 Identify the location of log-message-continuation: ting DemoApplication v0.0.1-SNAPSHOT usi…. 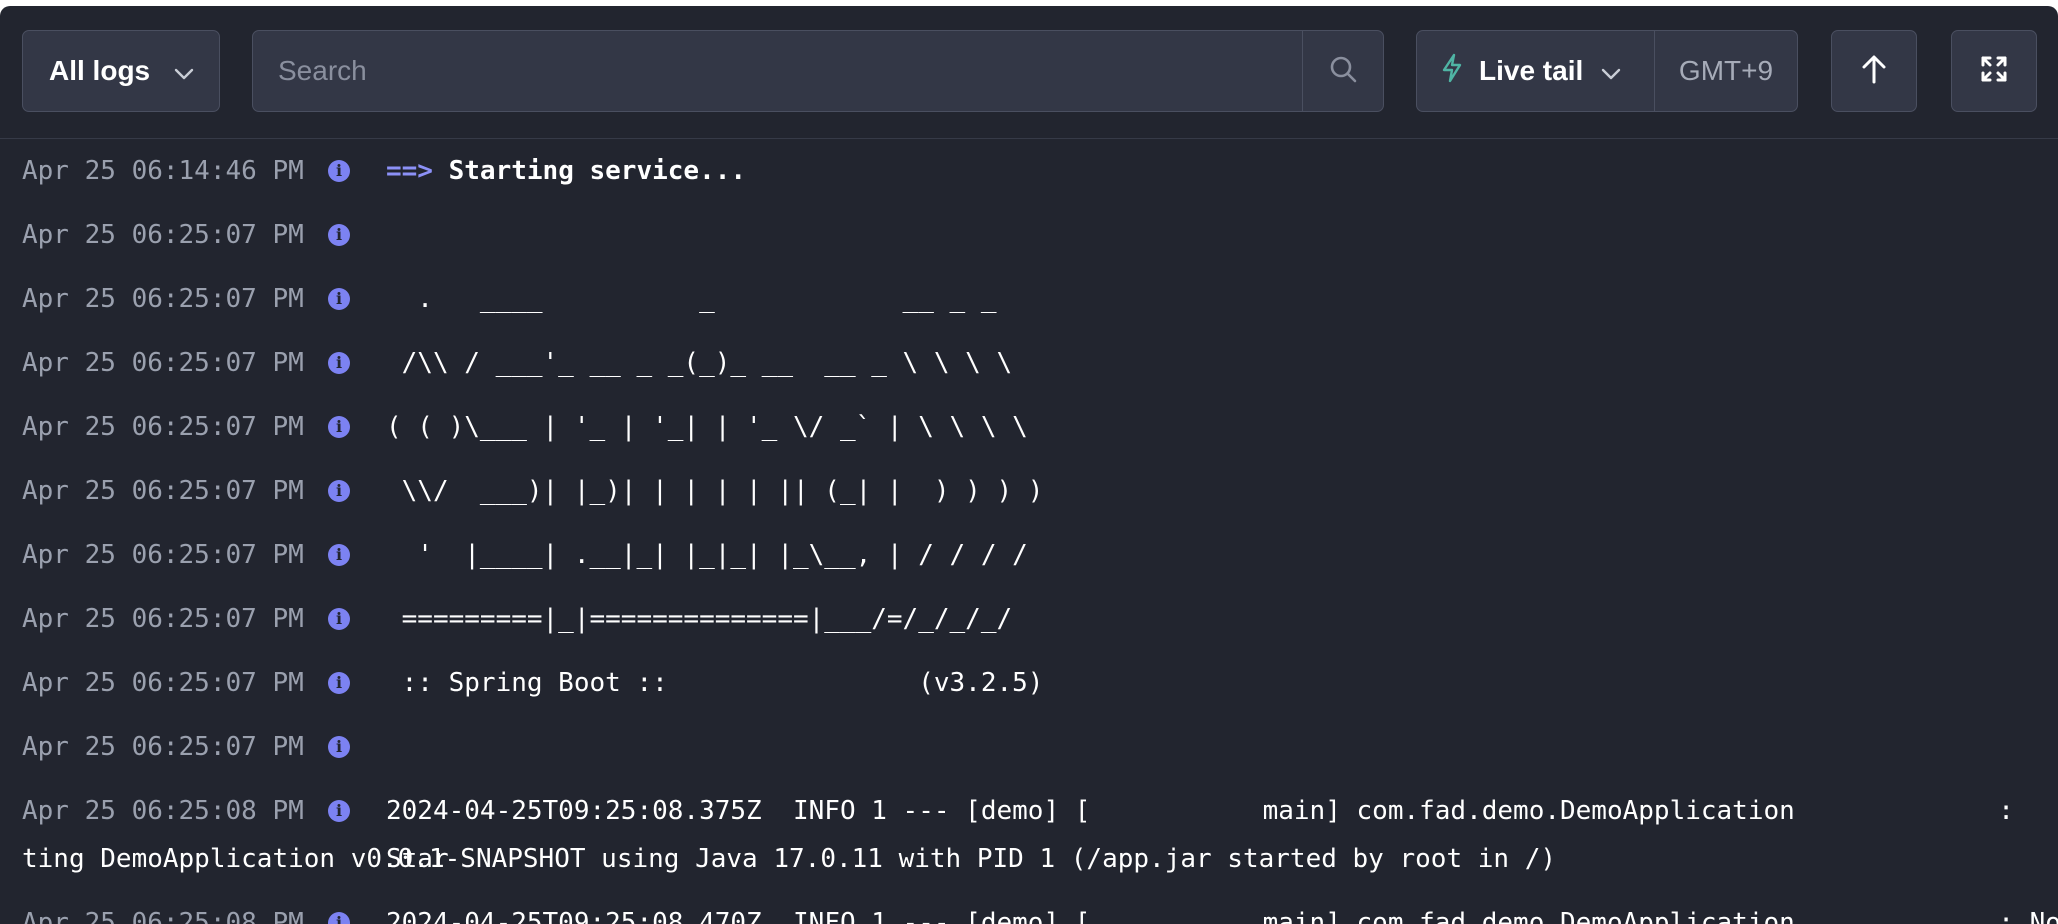
(789, 859).